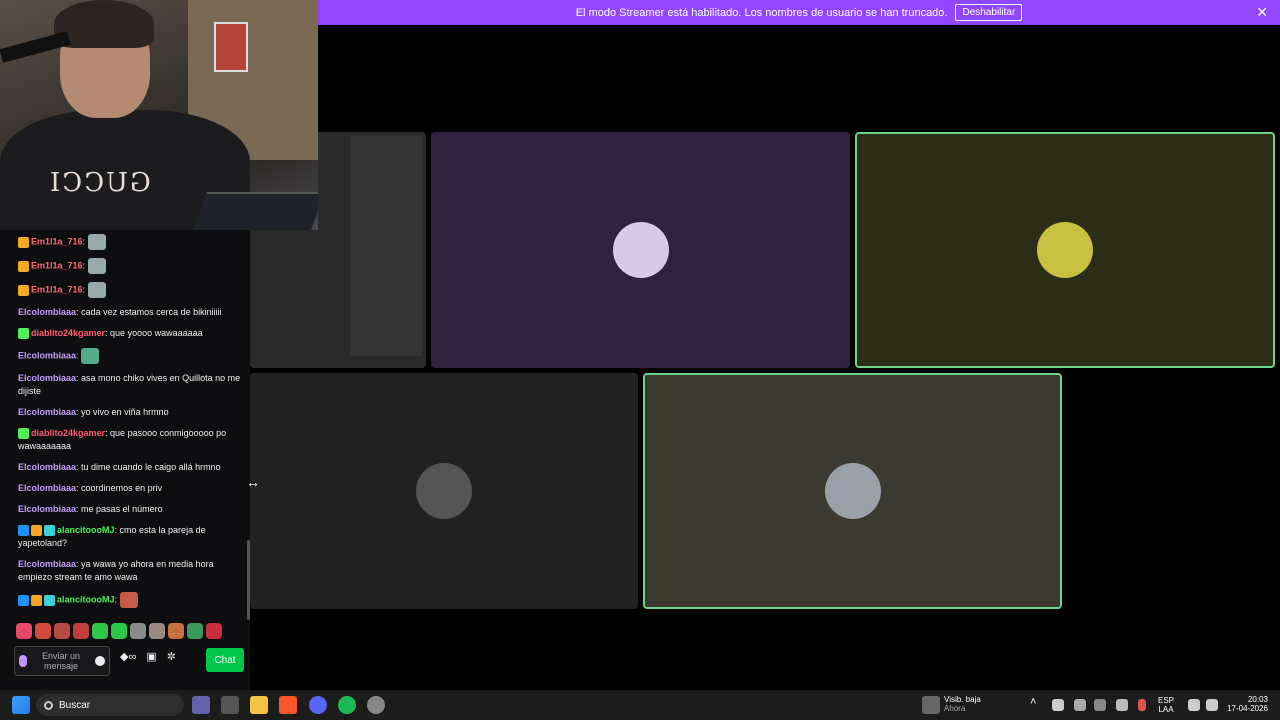 This screenshot has width=1280, height=720. Describe the element at coordinates (171, 656) in the screenshot. I see `settings-icon: ✲` at that location.